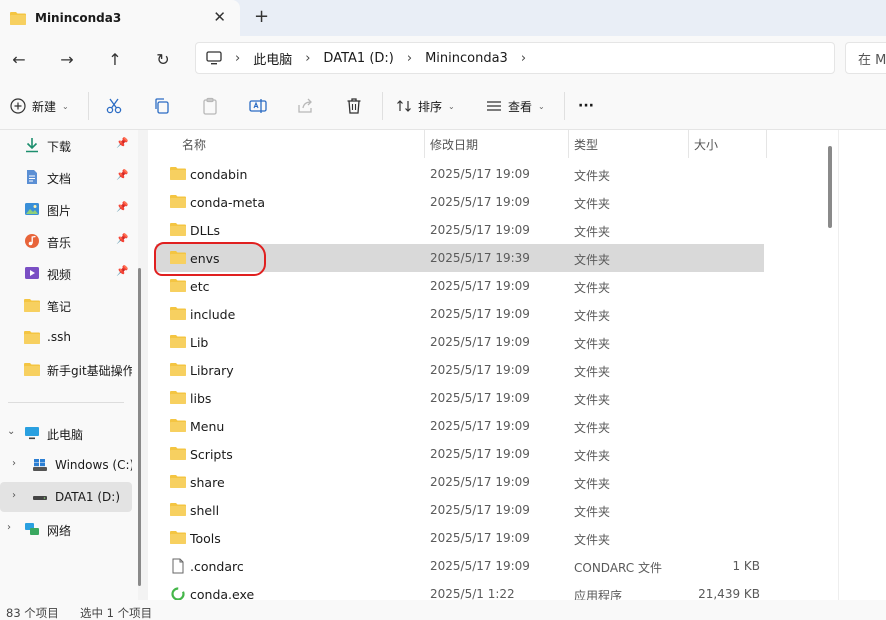 The width and height of the screenshot is (886, 620). Describe the element at coordinates (460, 566) in the screenshot. I see `table-row: .condarc 2025/5/17 19:09 CONDARC 文件 1 KB` at that location.